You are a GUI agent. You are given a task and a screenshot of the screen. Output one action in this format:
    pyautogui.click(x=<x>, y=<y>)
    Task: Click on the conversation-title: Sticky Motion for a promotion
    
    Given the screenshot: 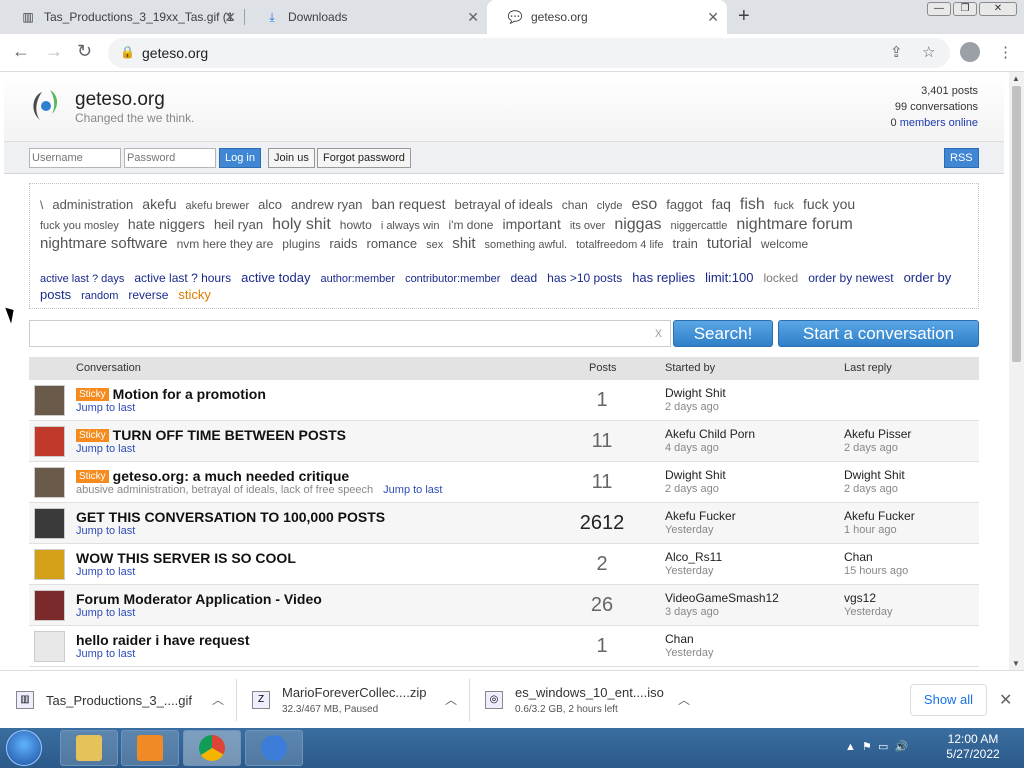 What is the action you would take?
    pyautogui.click(x=171, y=394)
    